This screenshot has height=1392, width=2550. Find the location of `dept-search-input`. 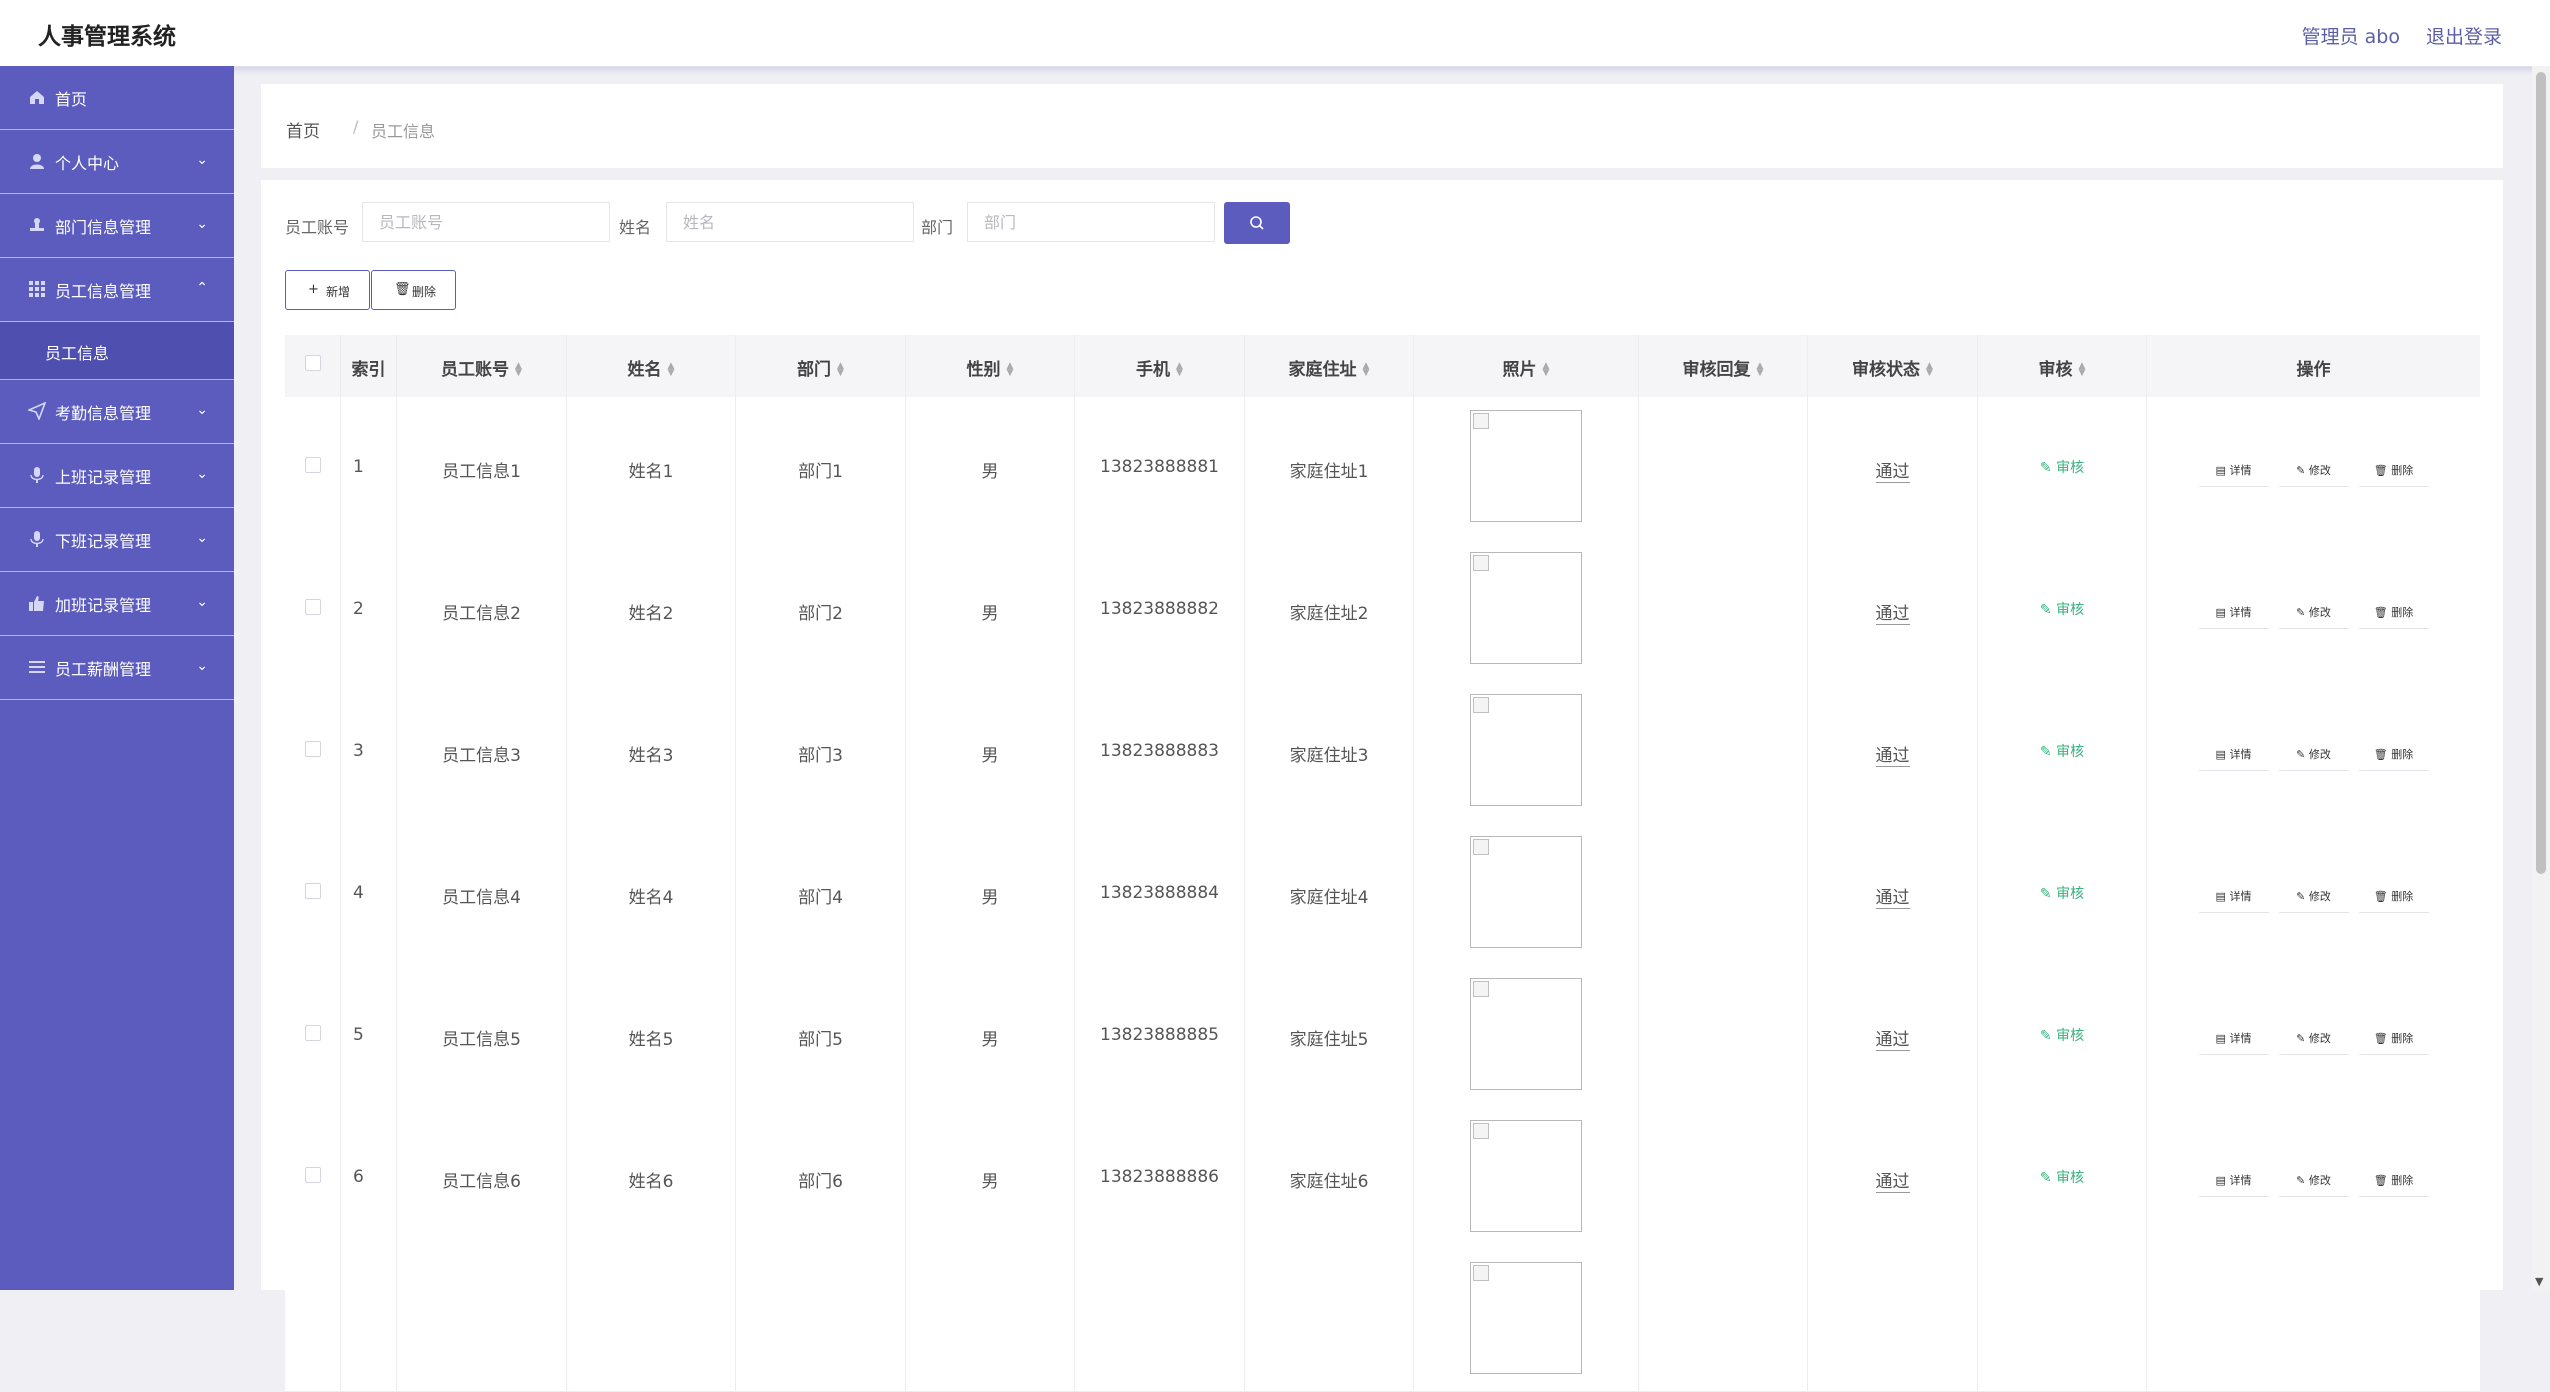

dept-search-input is located at coordinates (1091, 222).